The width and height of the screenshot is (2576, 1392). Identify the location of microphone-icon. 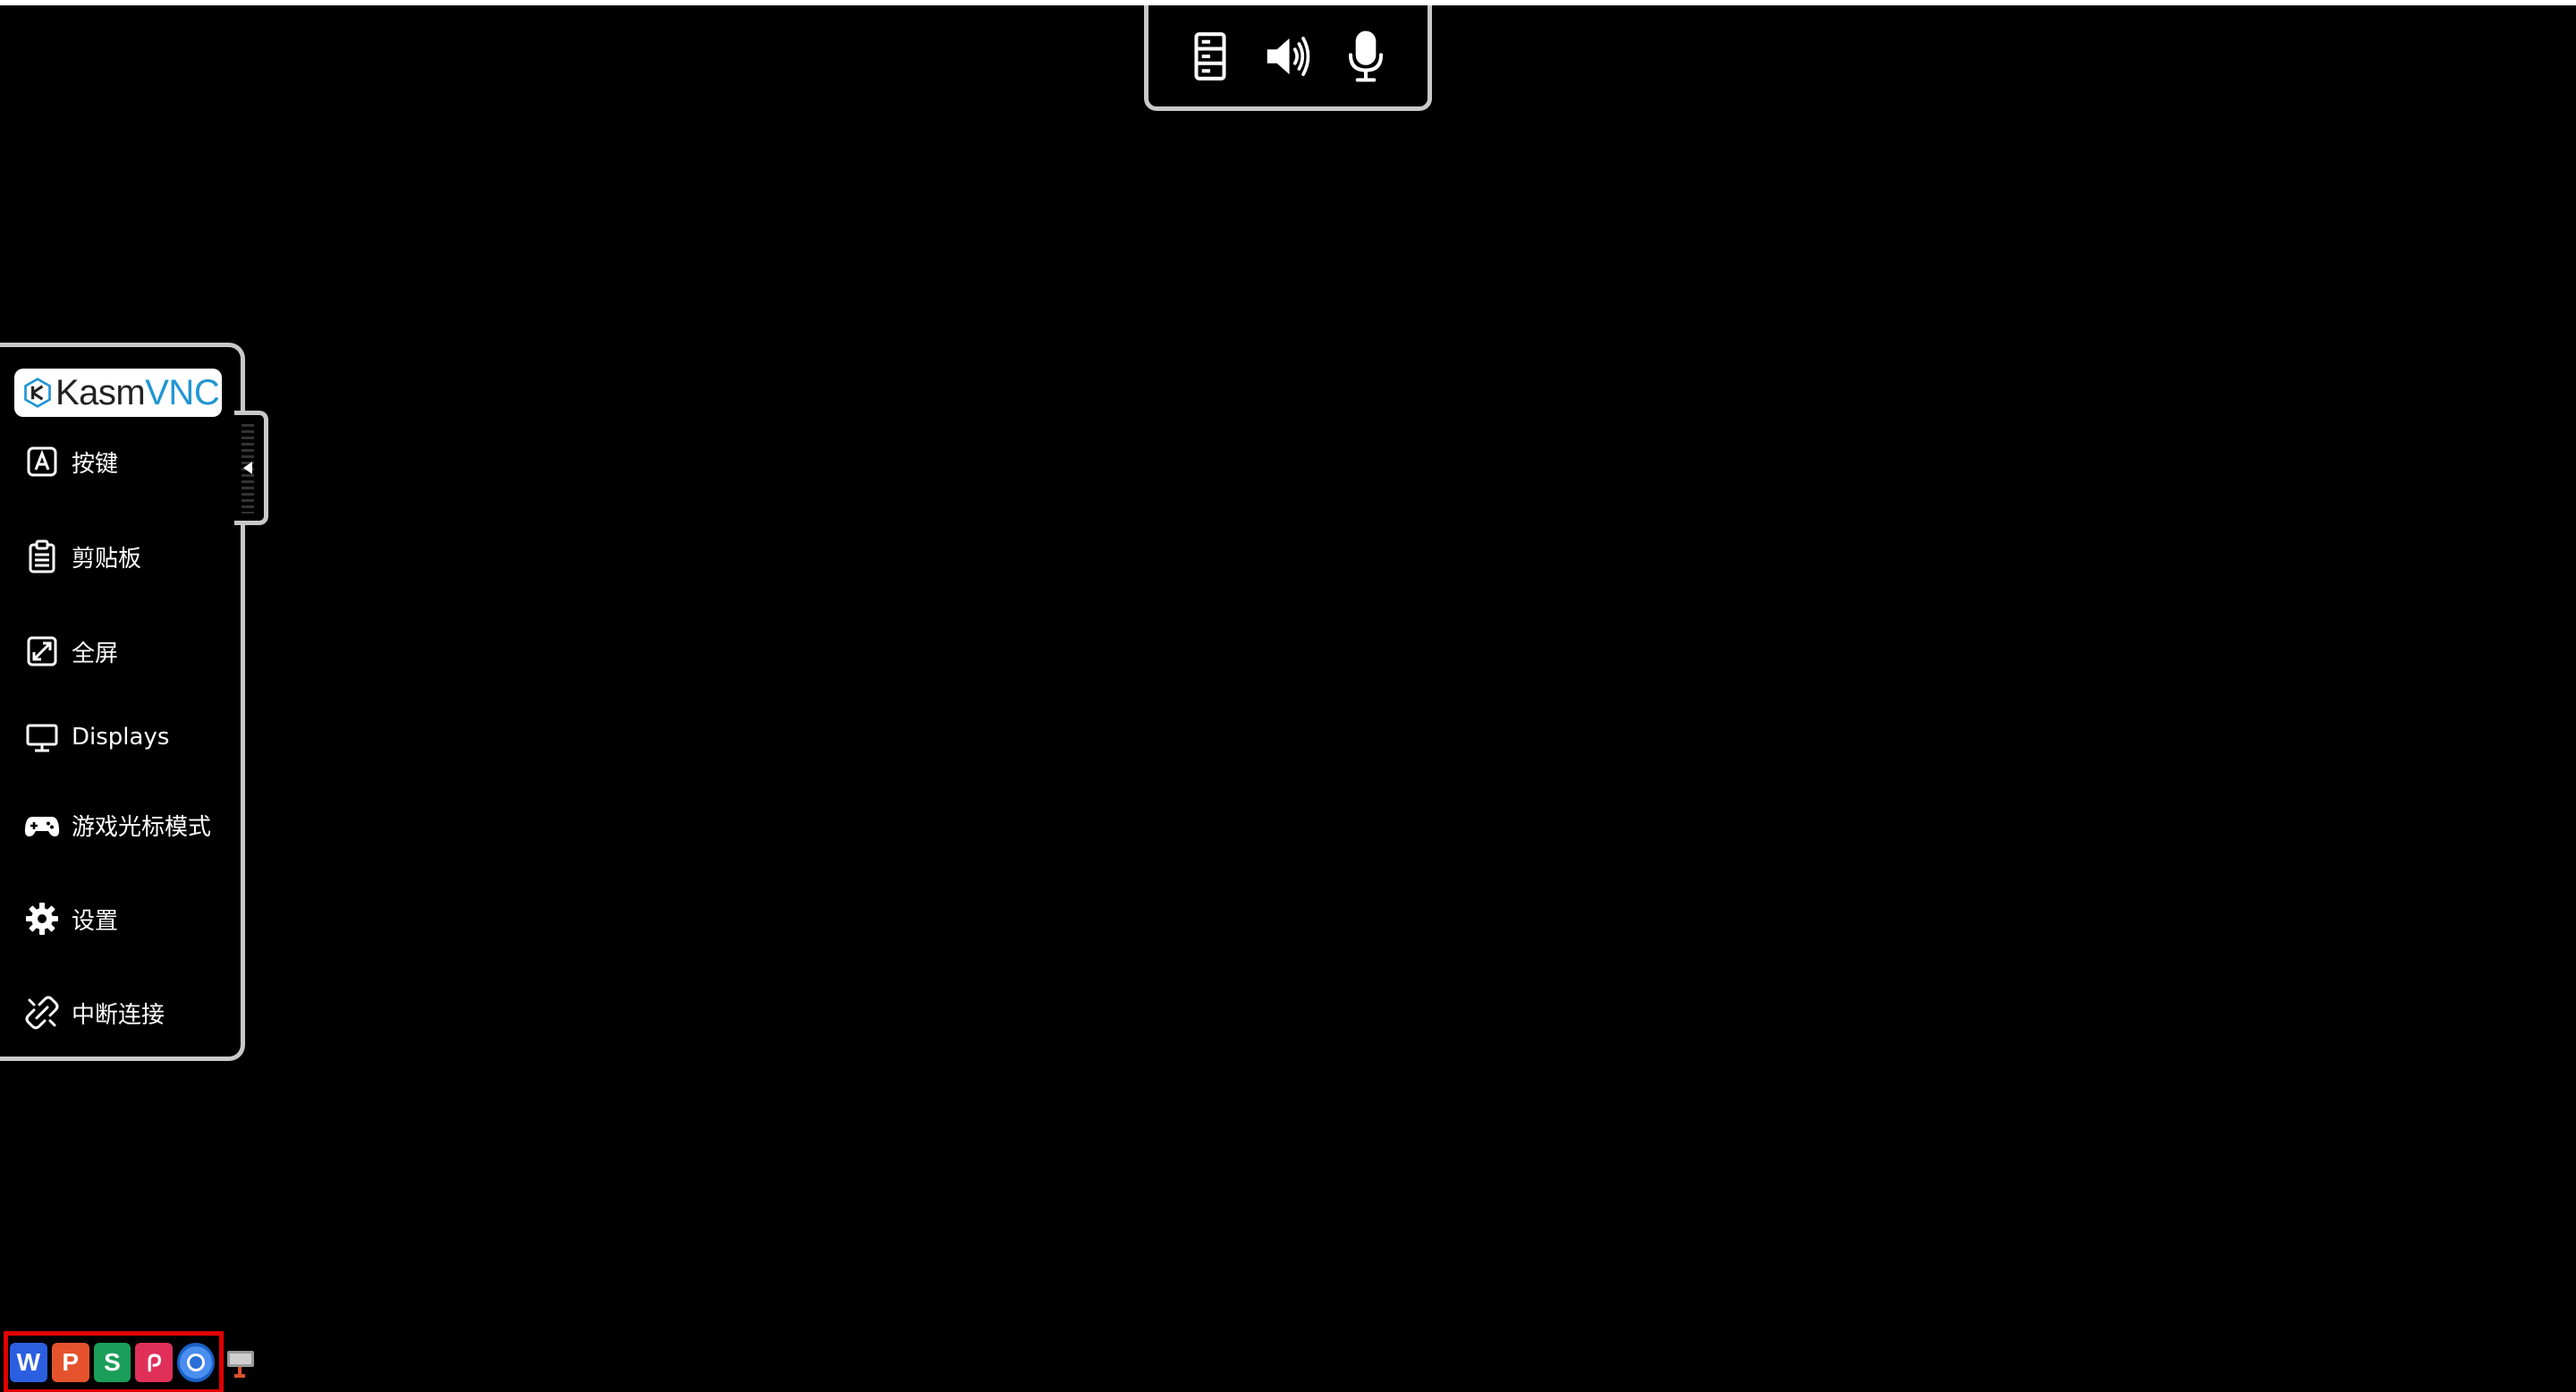
(1366, 56).